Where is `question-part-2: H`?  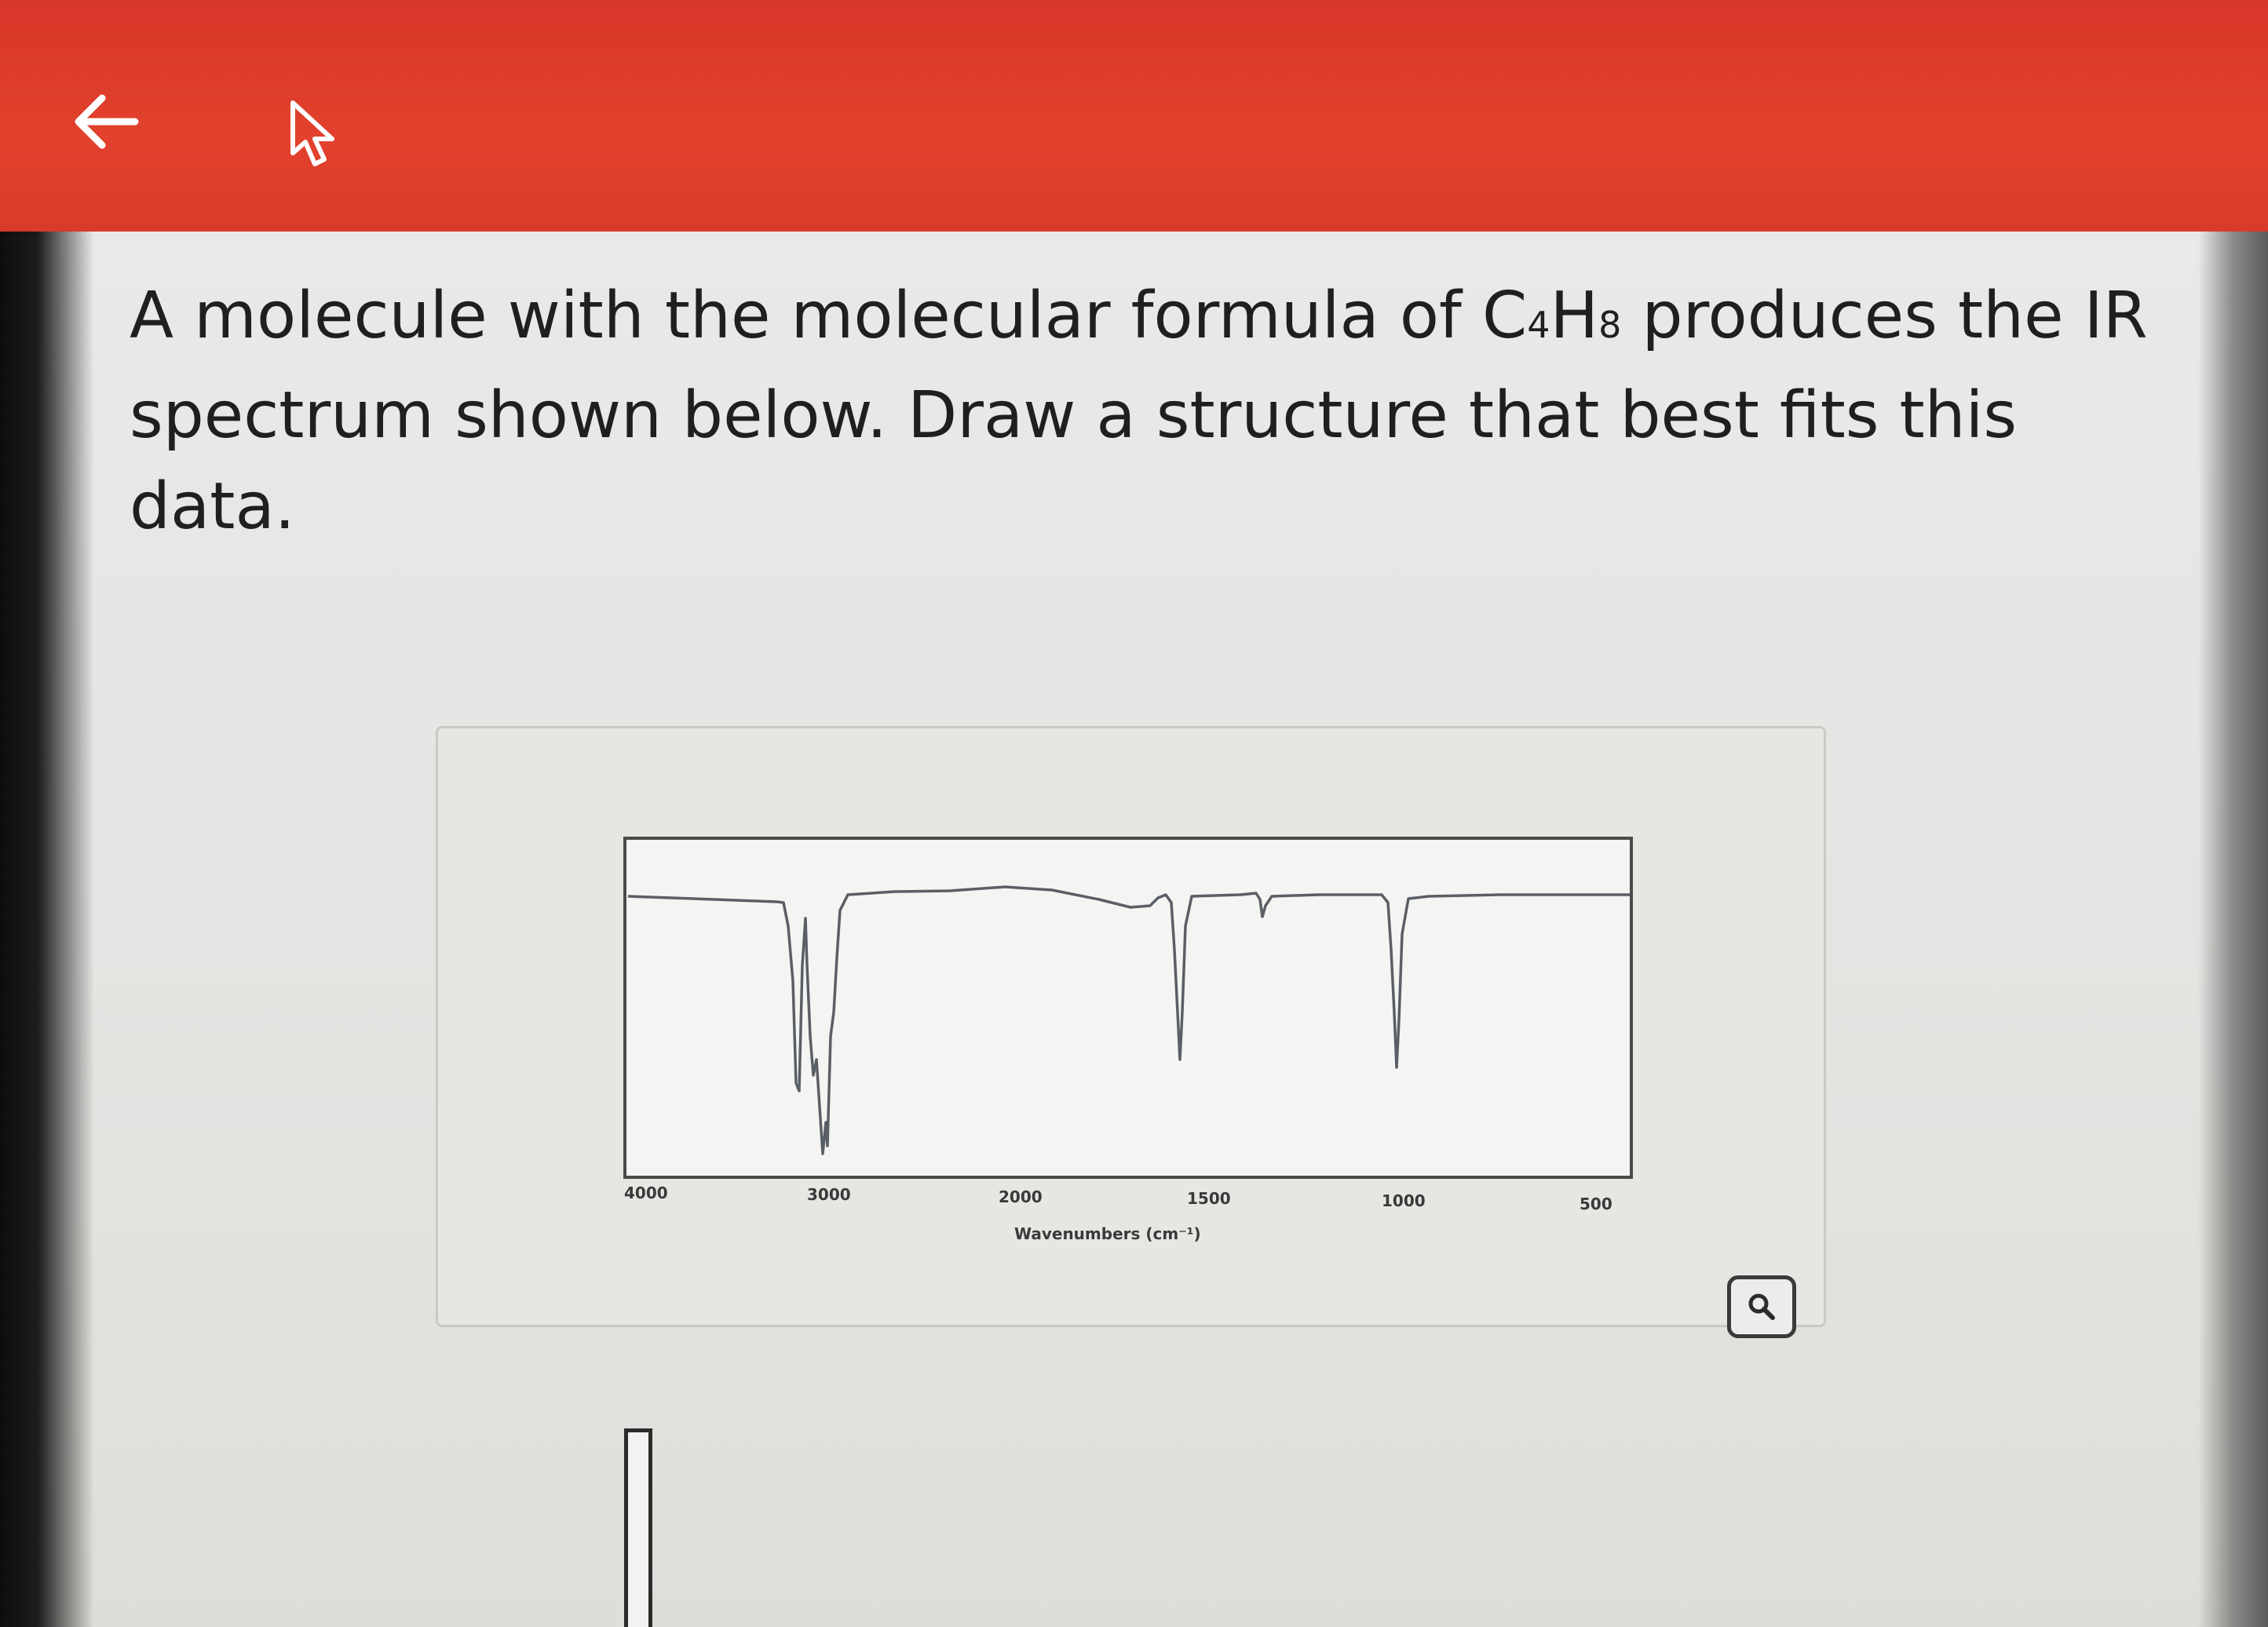 question-part-2: H is located at coordinates (1574, 316).